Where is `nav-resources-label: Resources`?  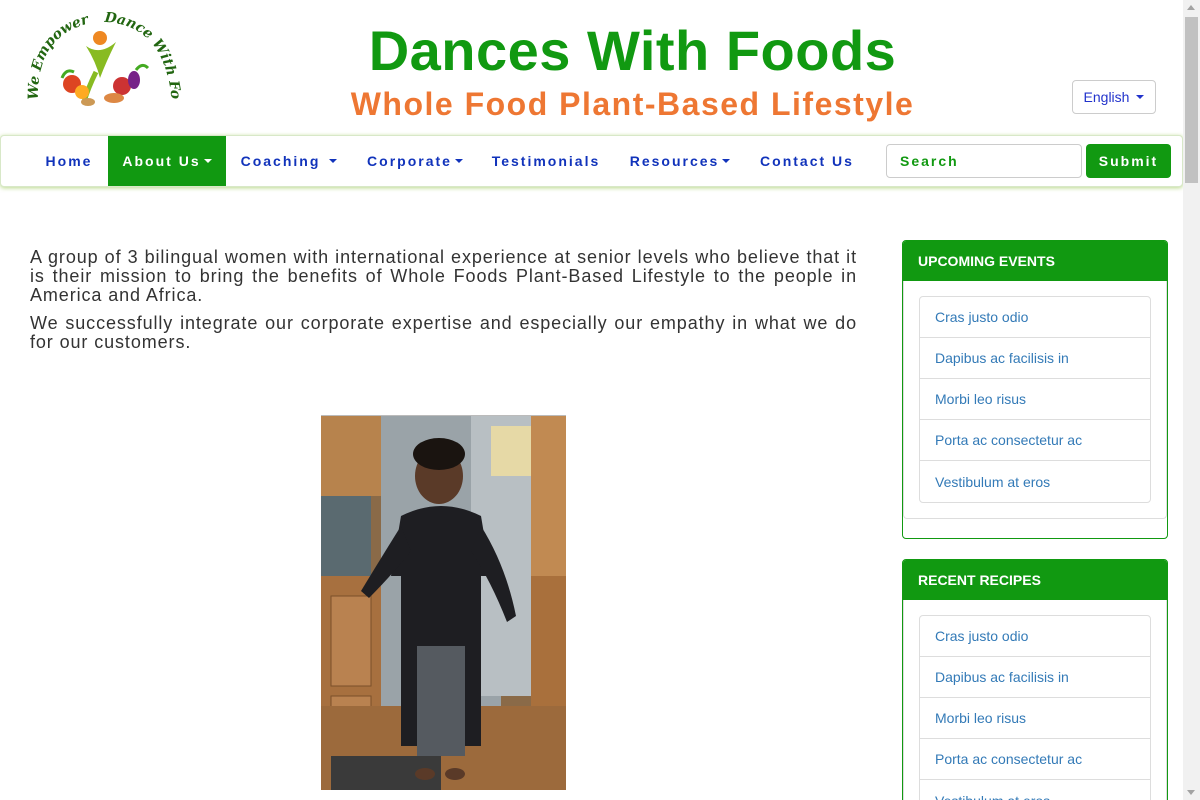
nav-resources-label: Resources is located at coordinates (674, 161).